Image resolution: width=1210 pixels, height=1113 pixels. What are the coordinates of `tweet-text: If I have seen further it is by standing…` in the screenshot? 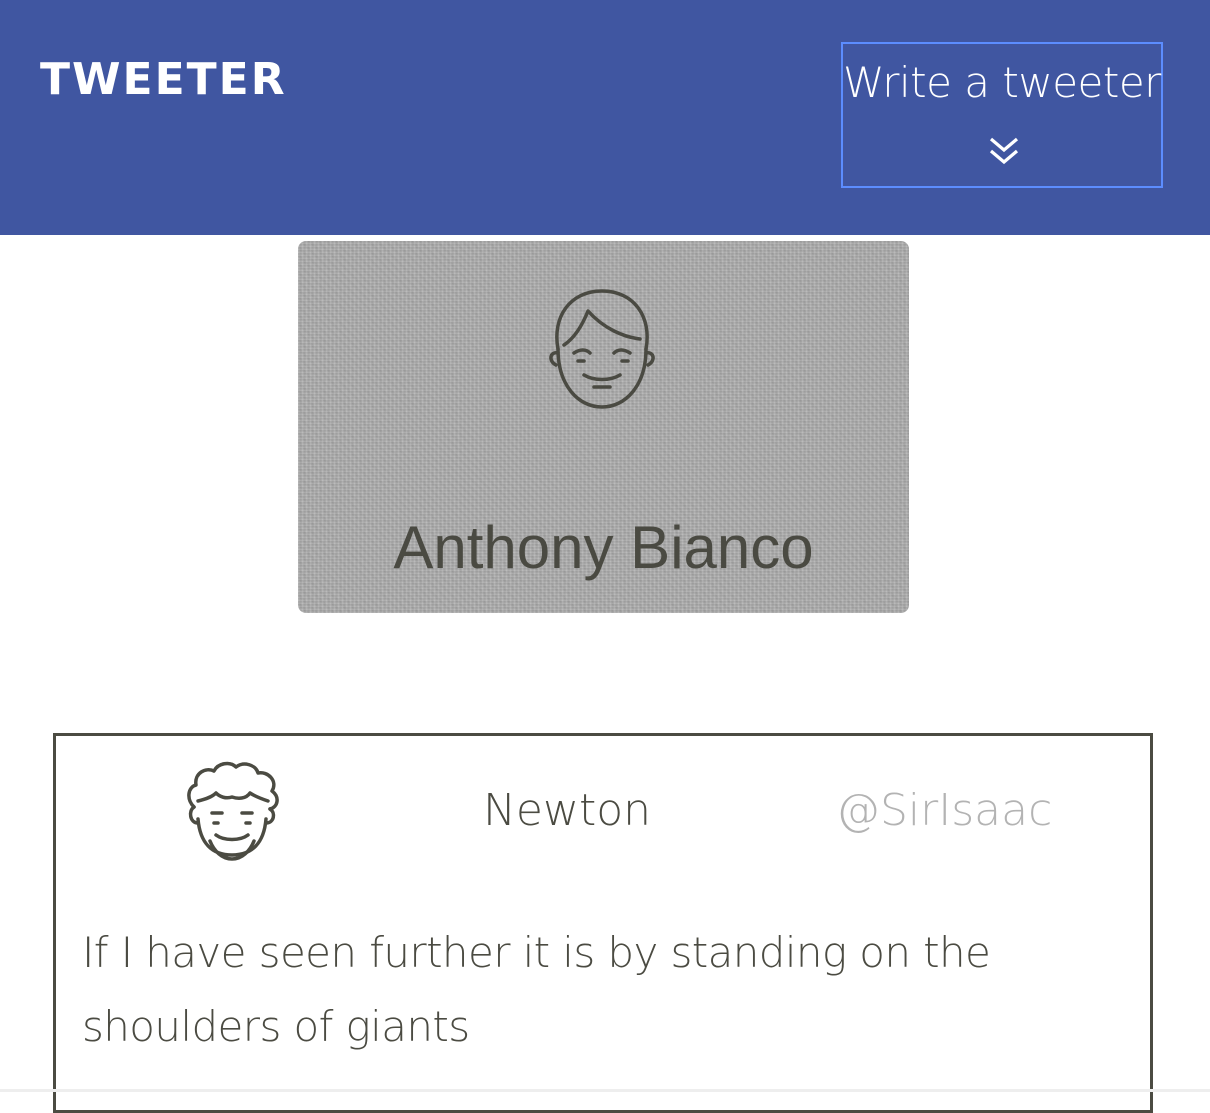 It's located at (536, 989).